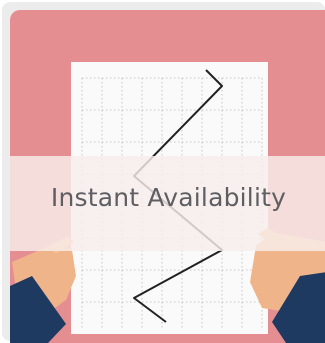  Describe the element at coordinates (168, 197) in the screenshot. I see `card-caption: Instant Availability` at that location.